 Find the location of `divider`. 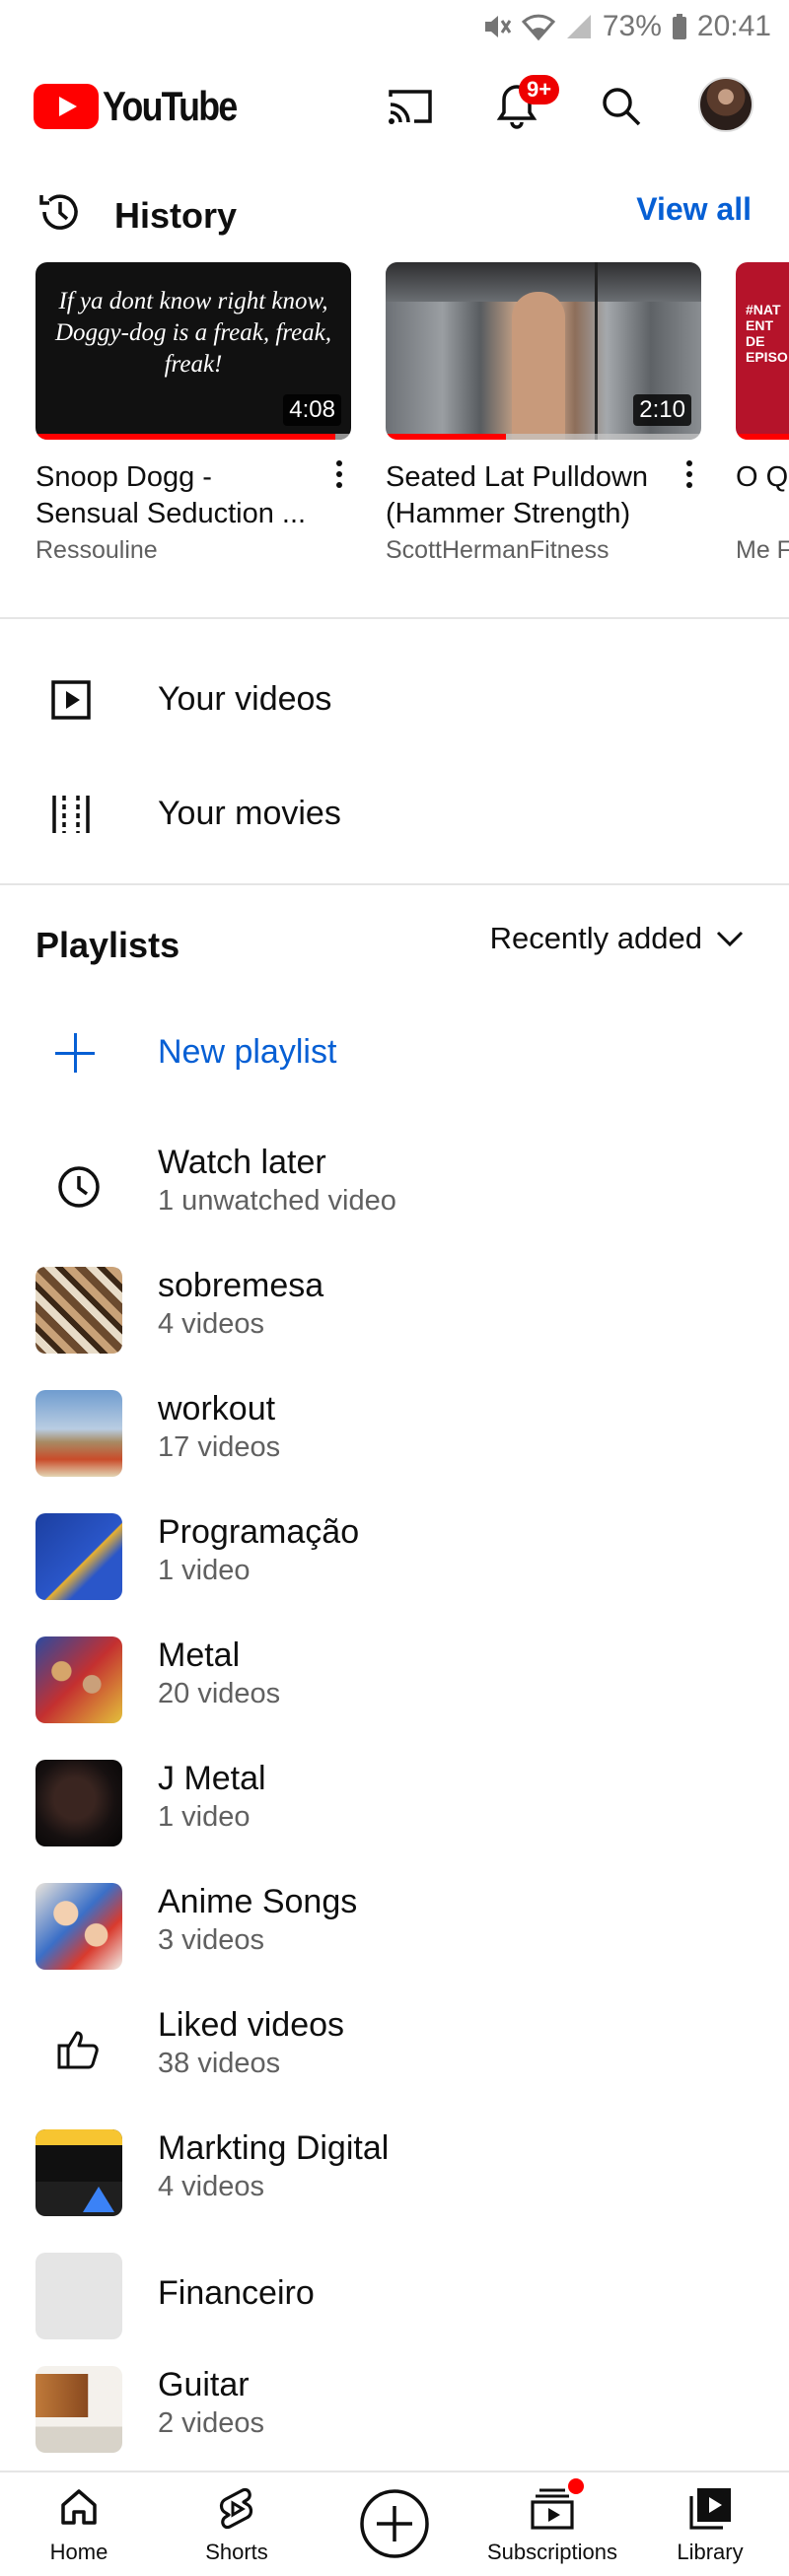

divider is located at coordinates (395, 884).